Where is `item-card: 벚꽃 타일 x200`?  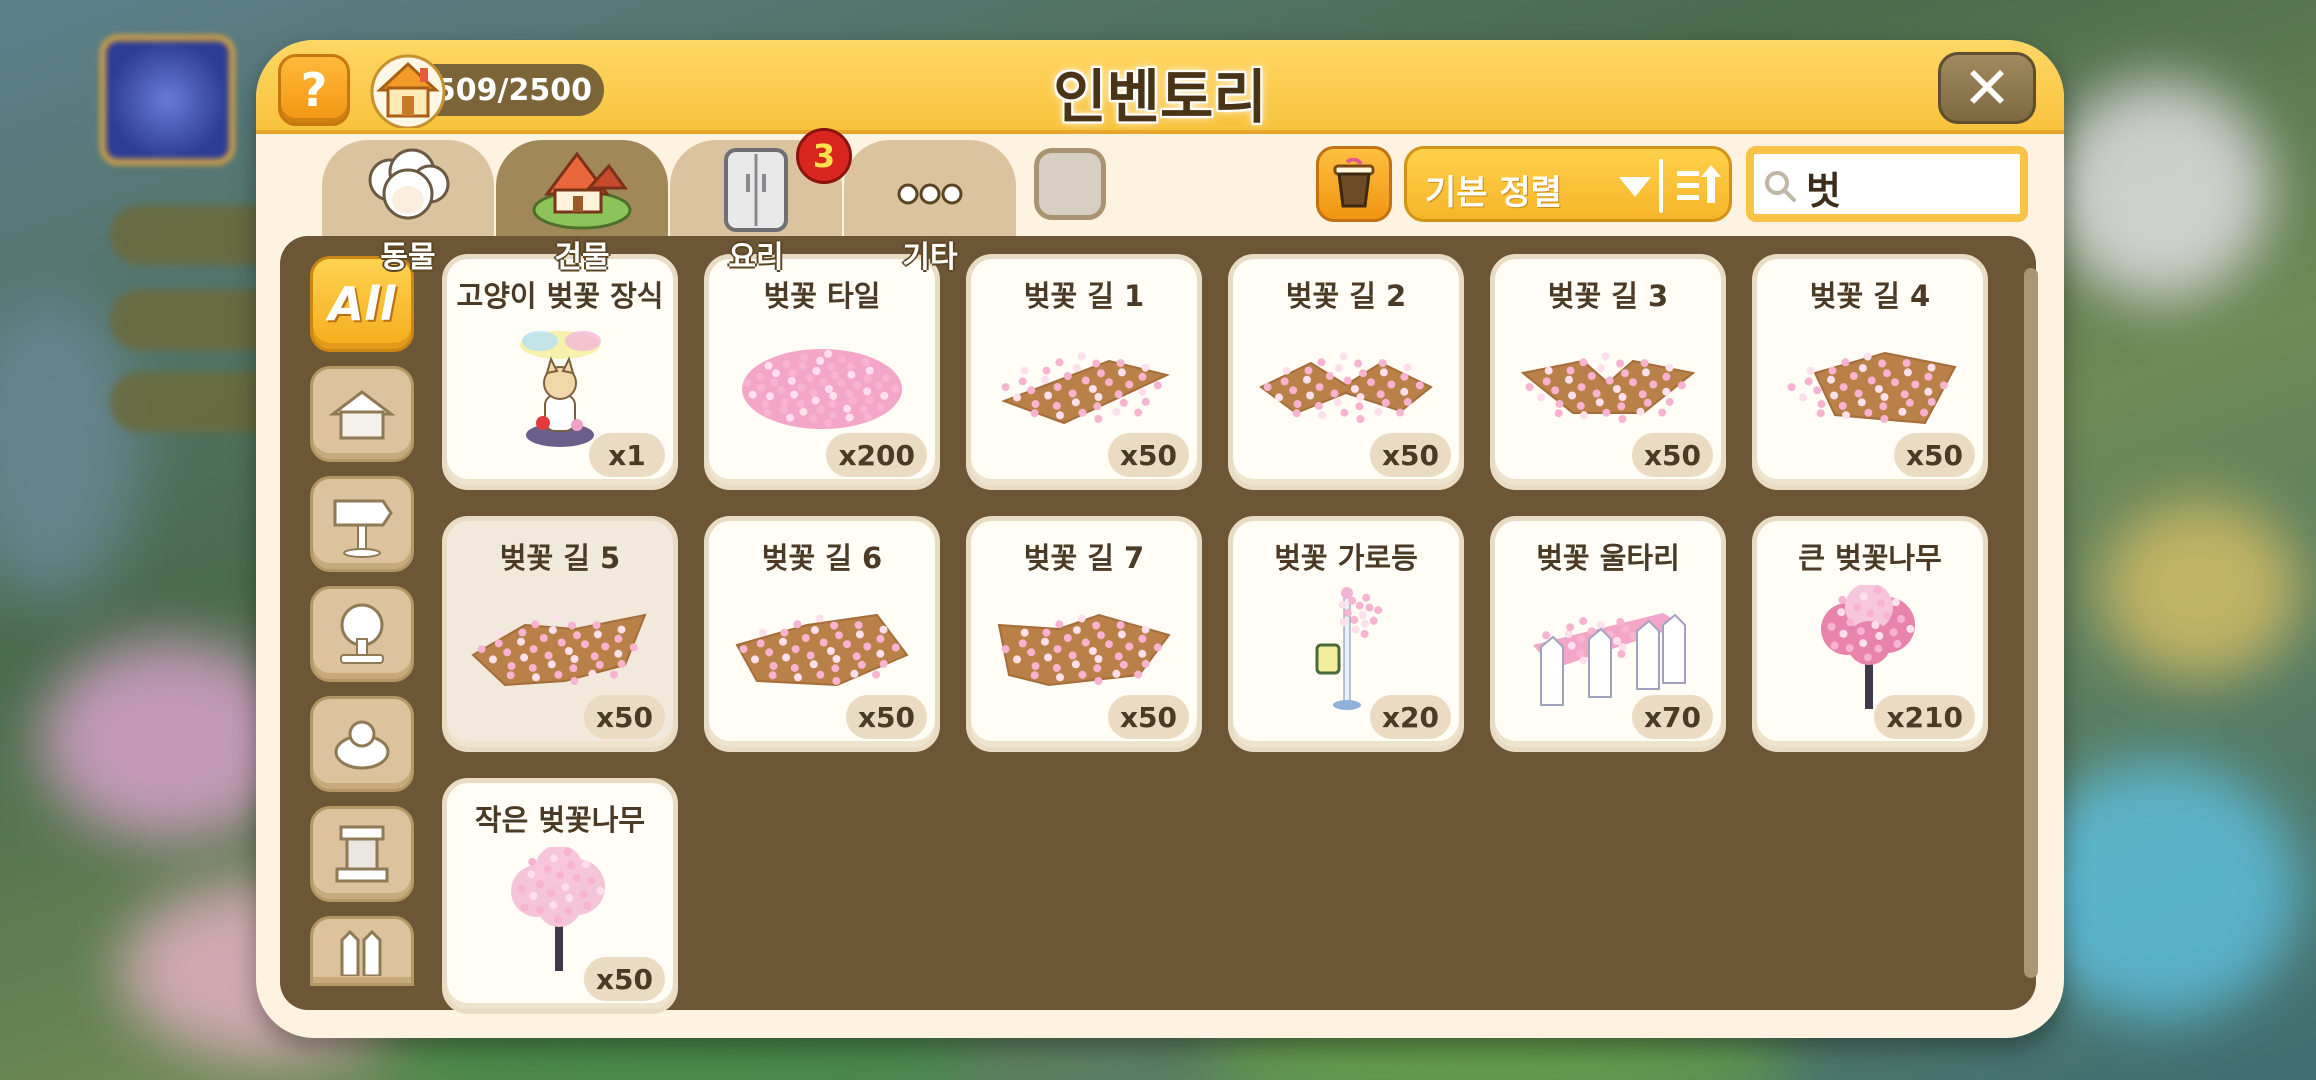
item-card: 벚꽃 타일 x200 is located at coordinates (822, 372).